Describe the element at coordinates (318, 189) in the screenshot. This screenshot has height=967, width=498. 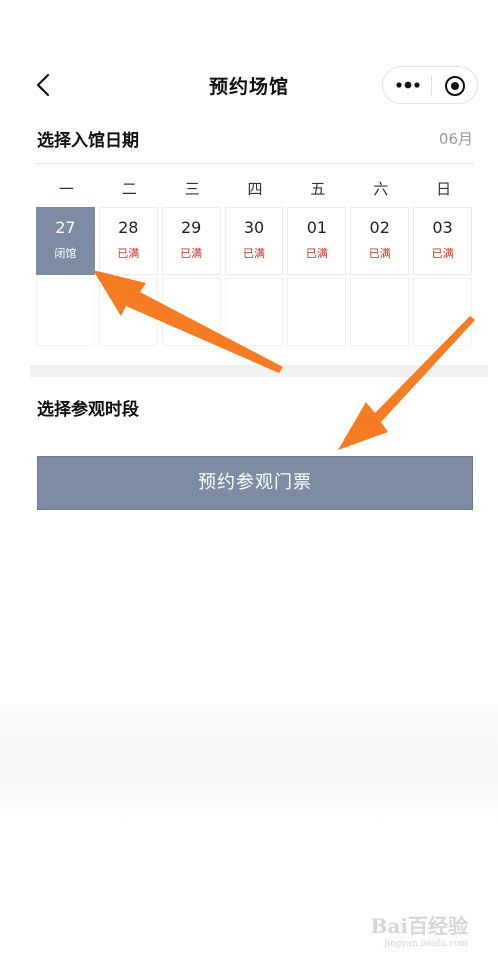
I see `weekday-label: 五` at that location.